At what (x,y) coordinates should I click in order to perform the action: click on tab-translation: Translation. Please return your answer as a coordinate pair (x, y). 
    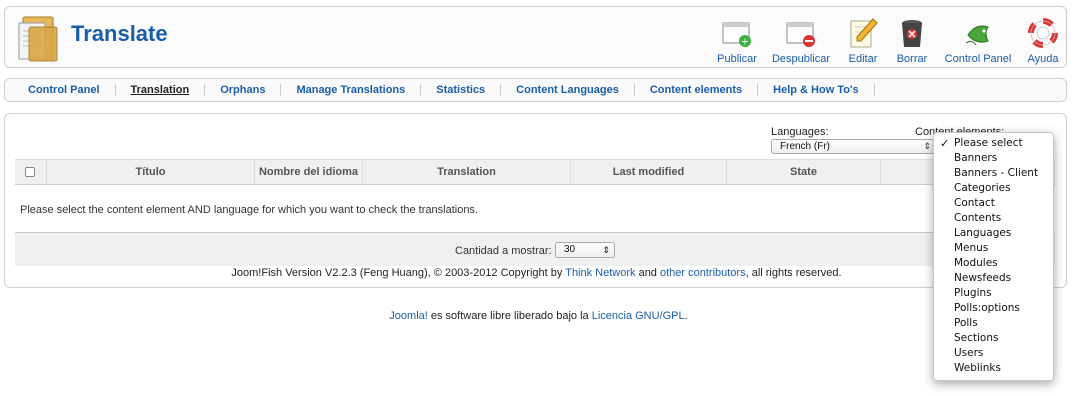
    Looking at the image, I should click on (161, 90).